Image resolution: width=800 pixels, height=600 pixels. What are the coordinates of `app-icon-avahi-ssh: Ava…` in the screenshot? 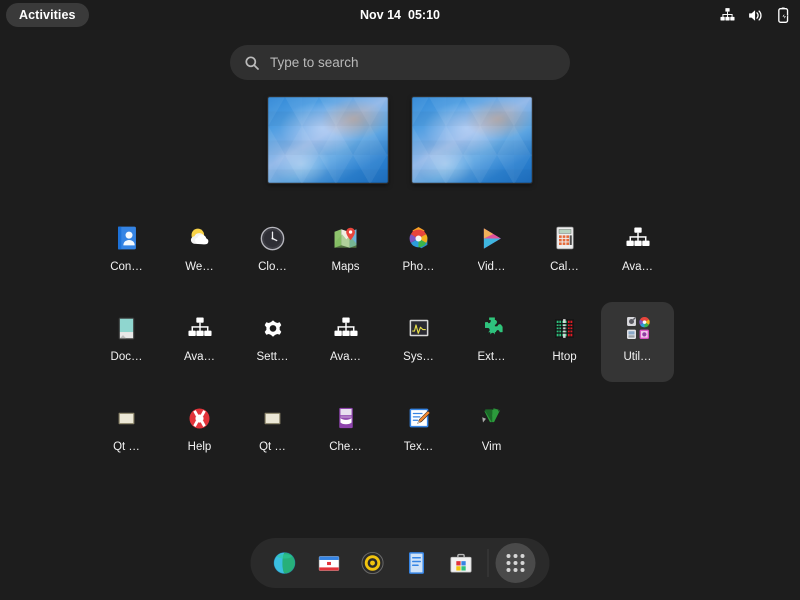 It's located at (199, 342).